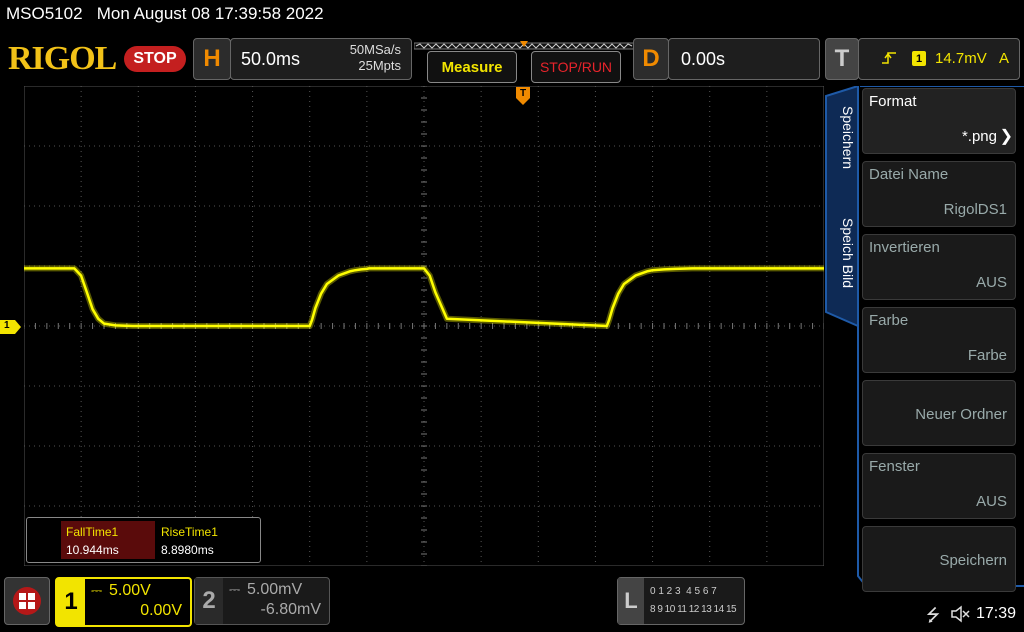  What do you see at coordinates (960, 614) in the screenshot?
I see `speaker-muted-icon` at bounding box center [960, 614].